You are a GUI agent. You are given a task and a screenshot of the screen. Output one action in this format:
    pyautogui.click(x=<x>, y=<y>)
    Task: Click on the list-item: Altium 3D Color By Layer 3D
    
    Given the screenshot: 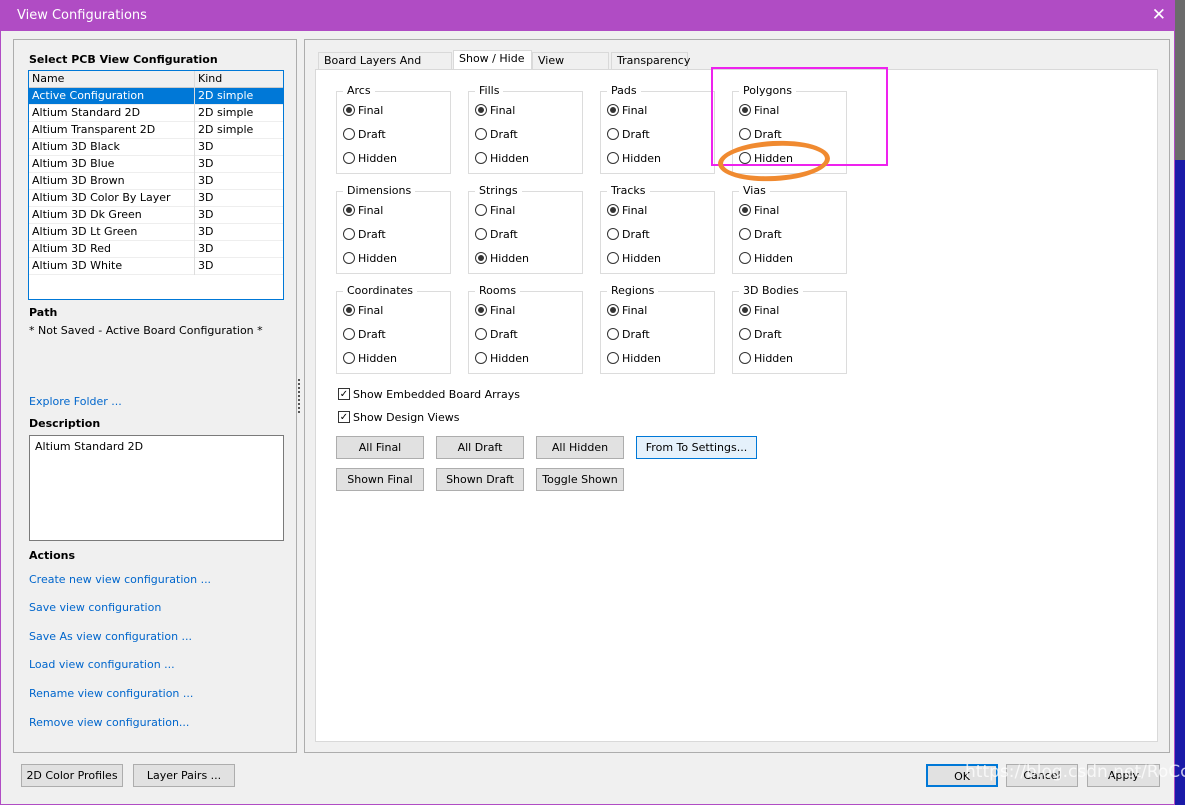 What is the action you would take?
    pyautogui.click(x=156, y=198)
    